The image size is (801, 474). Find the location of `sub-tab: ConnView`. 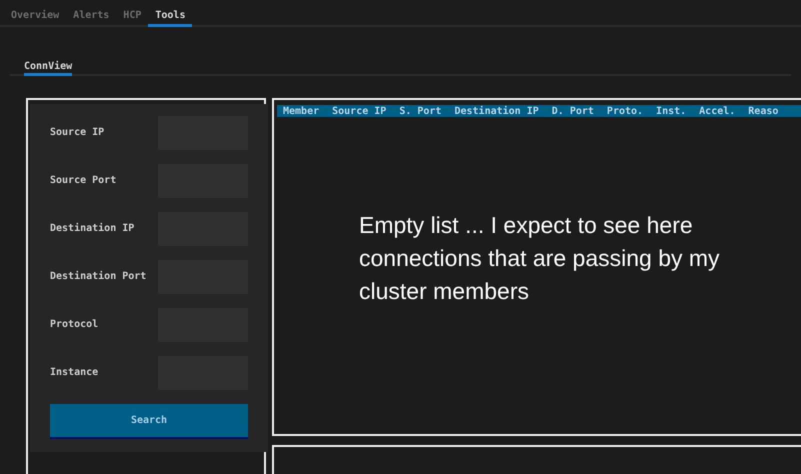

sub-tab: ConnView is located at coordinates (48, 65).